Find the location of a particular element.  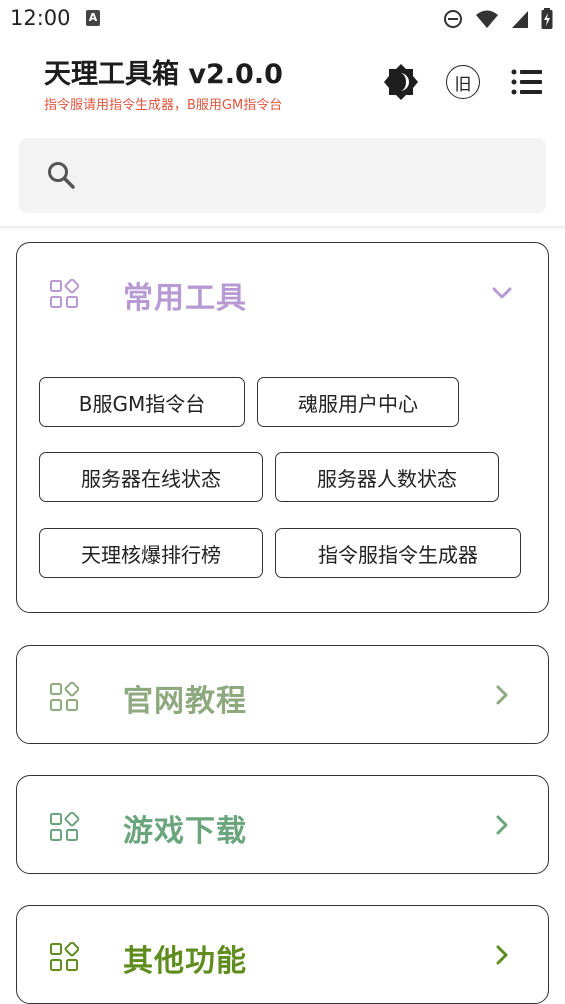

theme-toggle-button is located at coordinates (401, 82).